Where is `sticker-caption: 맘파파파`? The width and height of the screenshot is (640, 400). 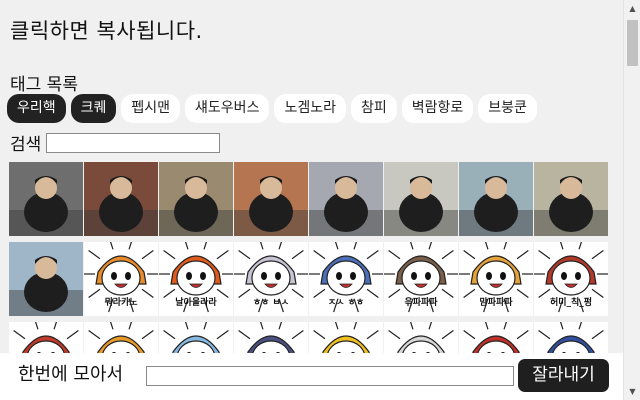 sticker-caption: 맘파파파 is located at coordinates (496, 303).